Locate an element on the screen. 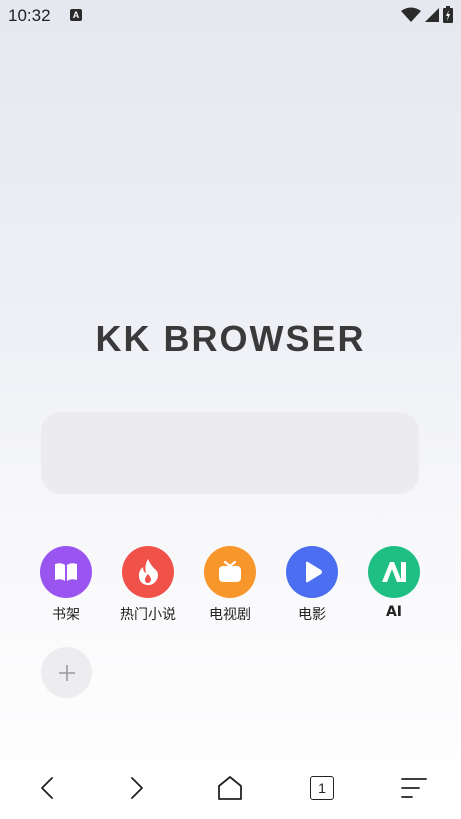 This screenshot has height=819, width=461. shortcut-ai: AI is located at coordinates (394, 583).